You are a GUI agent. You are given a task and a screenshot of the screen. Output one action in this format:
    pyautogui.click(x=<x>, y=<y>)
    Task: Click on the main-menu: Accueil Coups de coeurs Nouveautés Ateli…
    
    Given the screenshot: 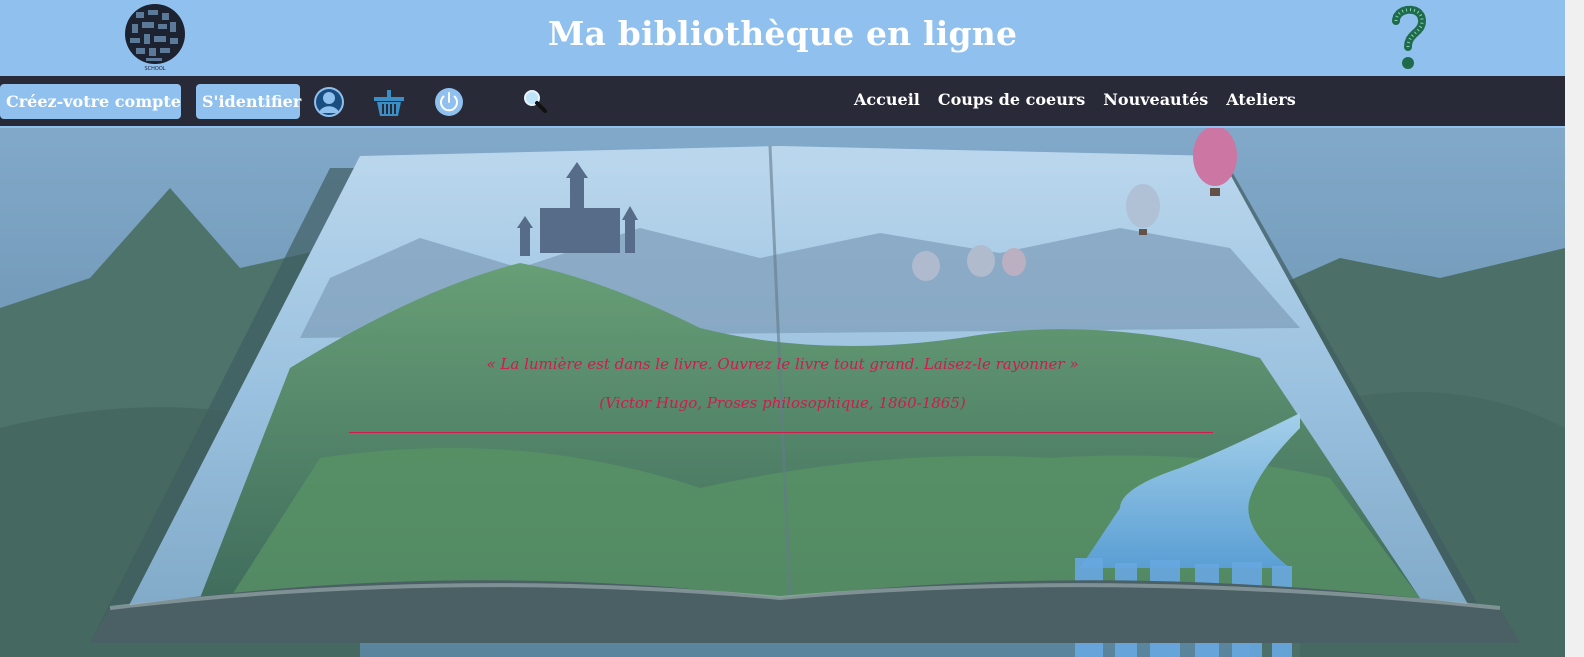 What is the action you would take?
    pyautogui.click(x=1075, y=99)
    